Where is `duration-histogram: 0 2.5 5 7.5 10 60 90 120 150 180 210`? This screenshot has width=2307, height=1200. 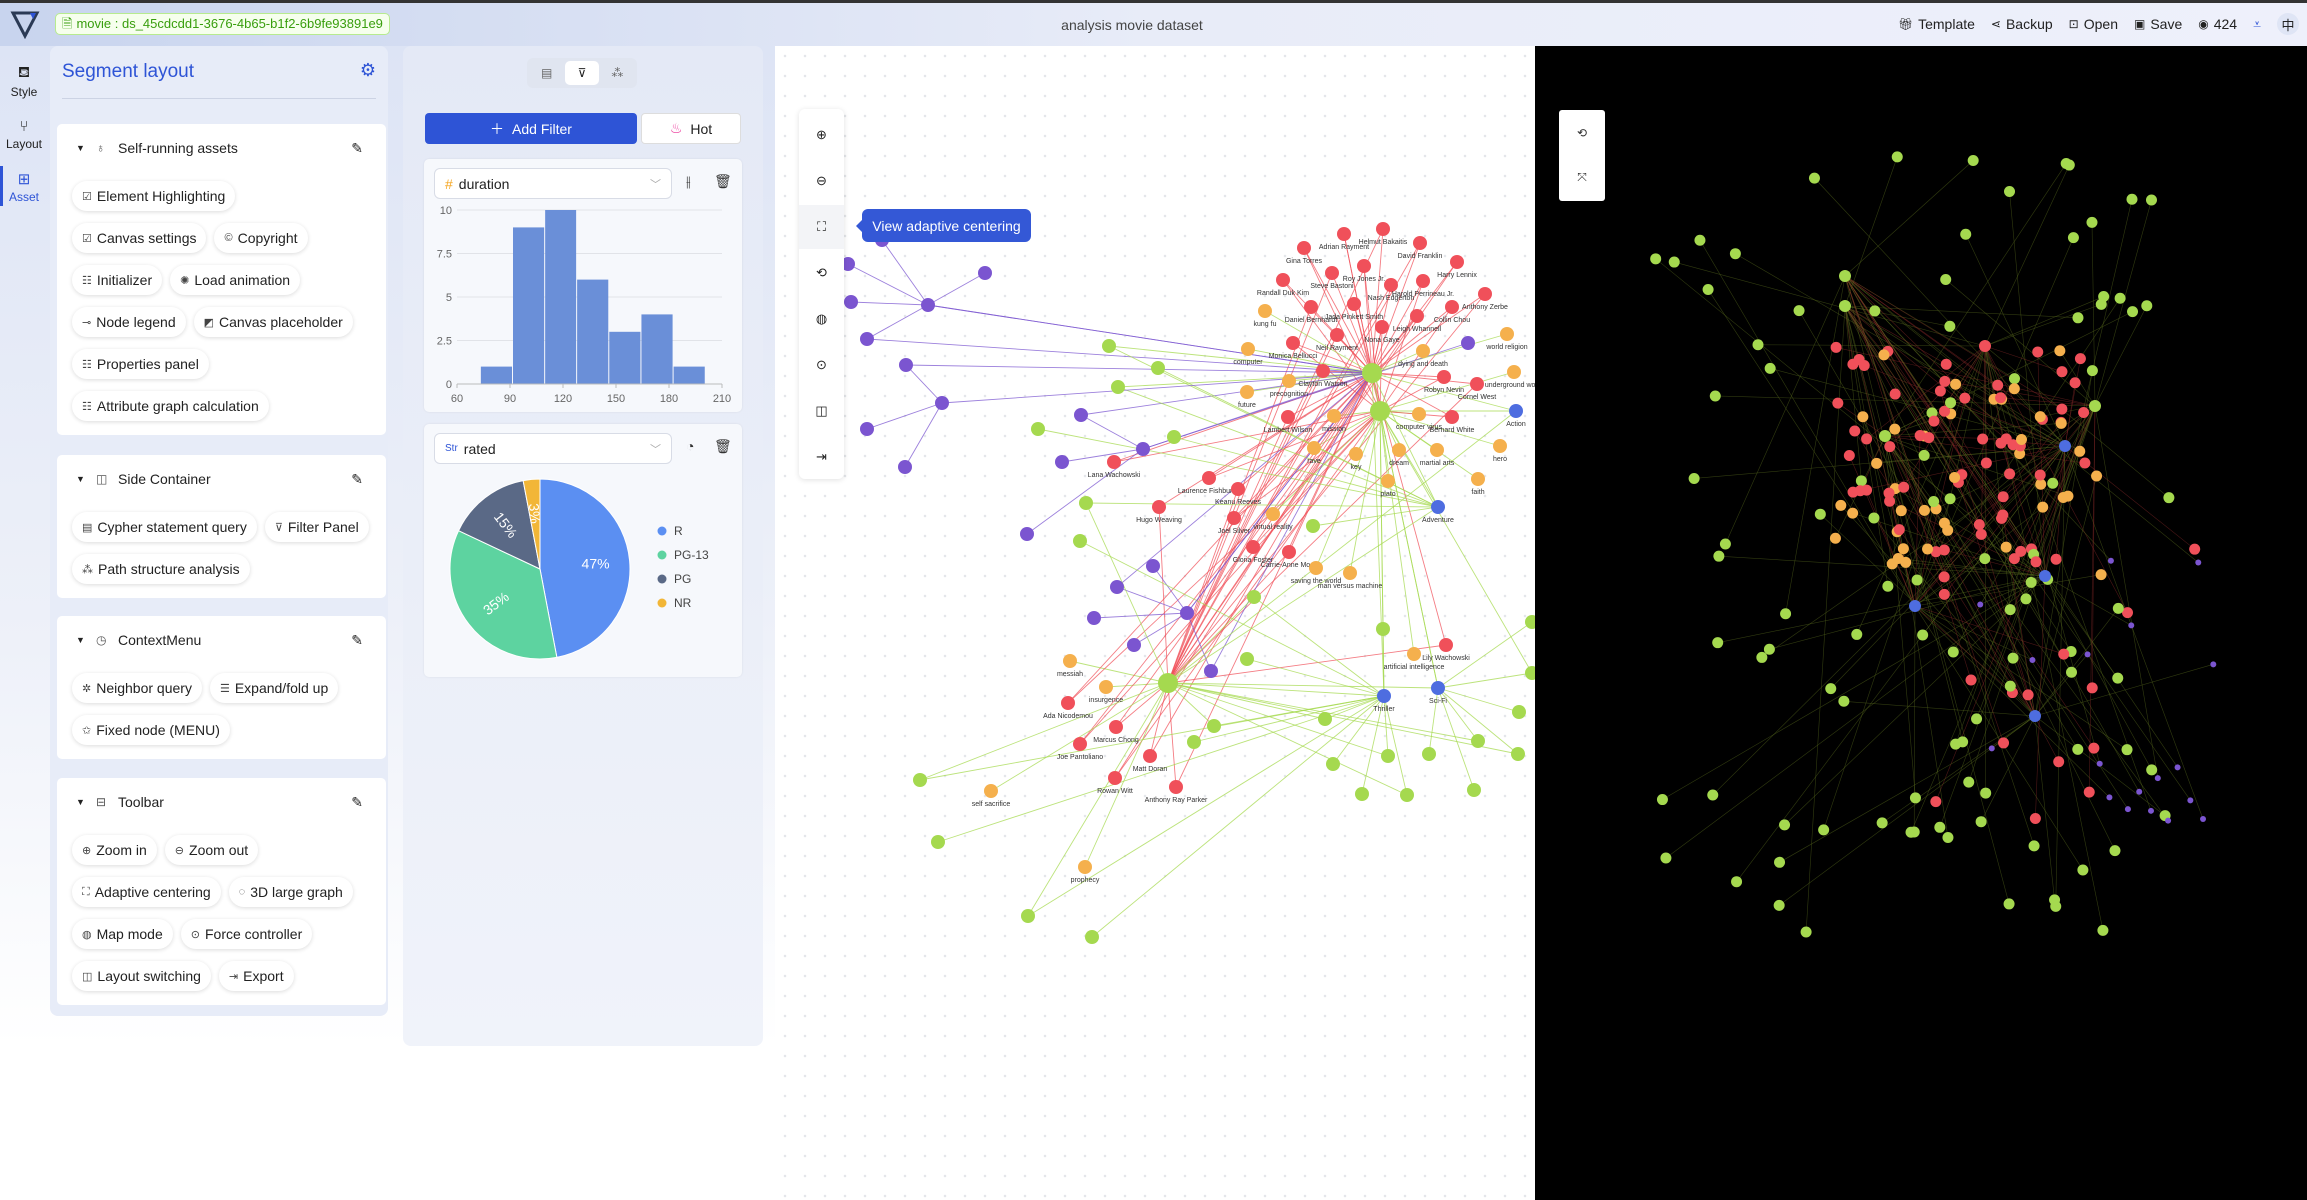 duration-histogram: 0 2.5 5 7.5 10 60 90 120 150 180 210 is located at coordinates (583, 285).